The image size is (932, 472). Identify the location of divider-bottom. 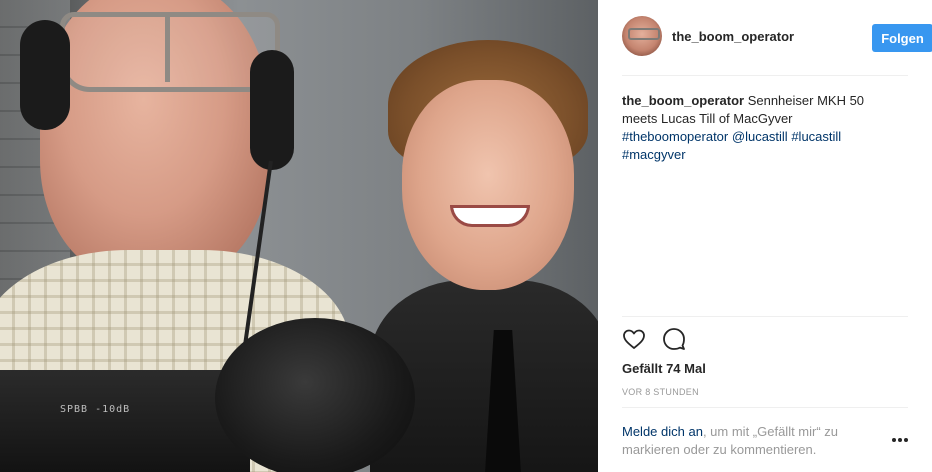
(765, 407).